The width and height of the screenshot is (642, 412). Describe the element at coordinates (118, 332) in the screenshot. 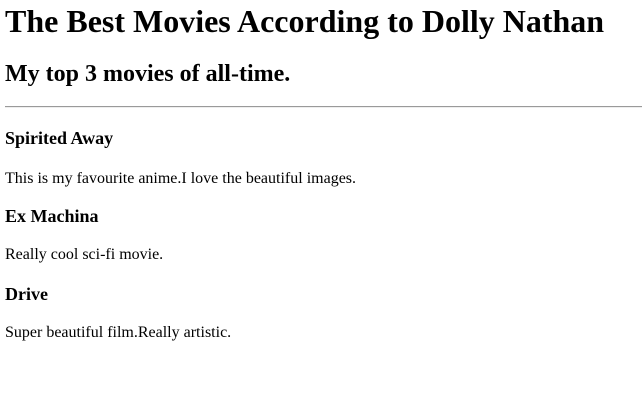

I see `movie-description-drive: Super beautiful film.Really artistic.` at that location.